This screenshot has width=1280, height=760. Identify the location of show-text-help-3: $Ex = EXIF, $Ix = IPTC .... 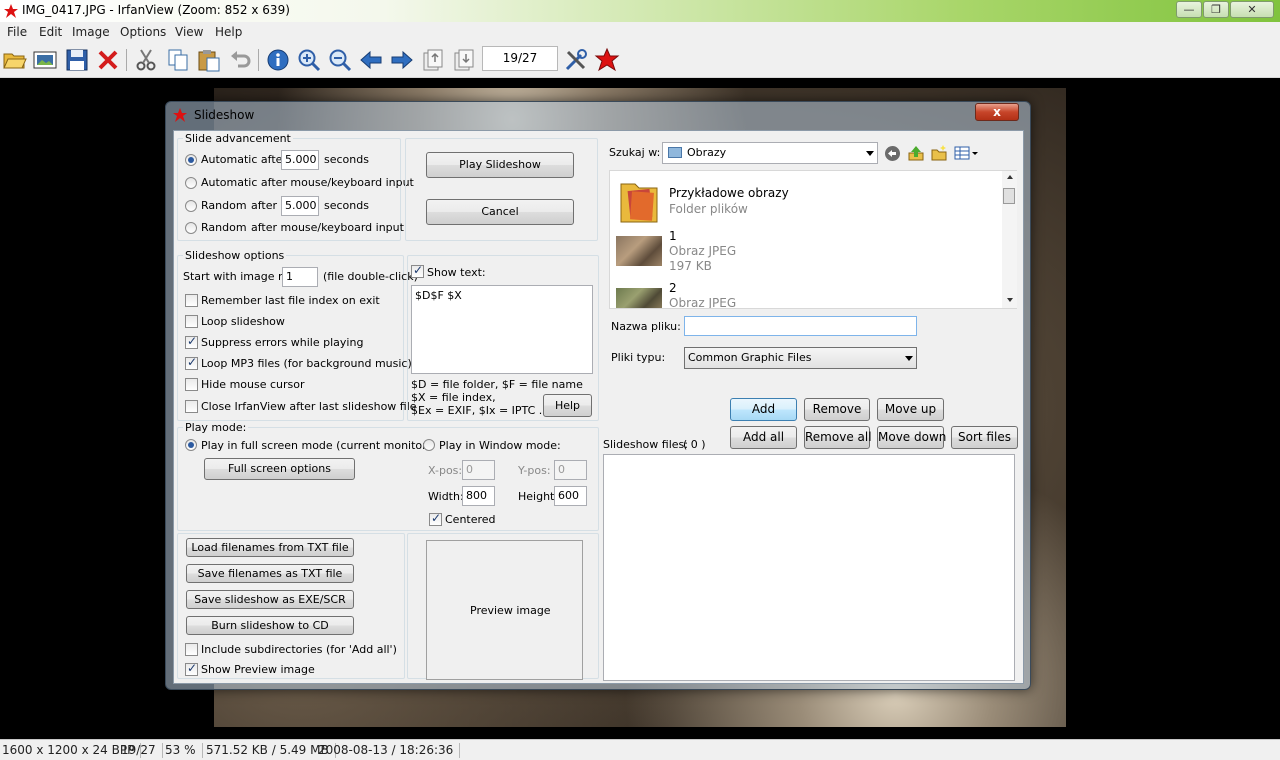
(480, 410).